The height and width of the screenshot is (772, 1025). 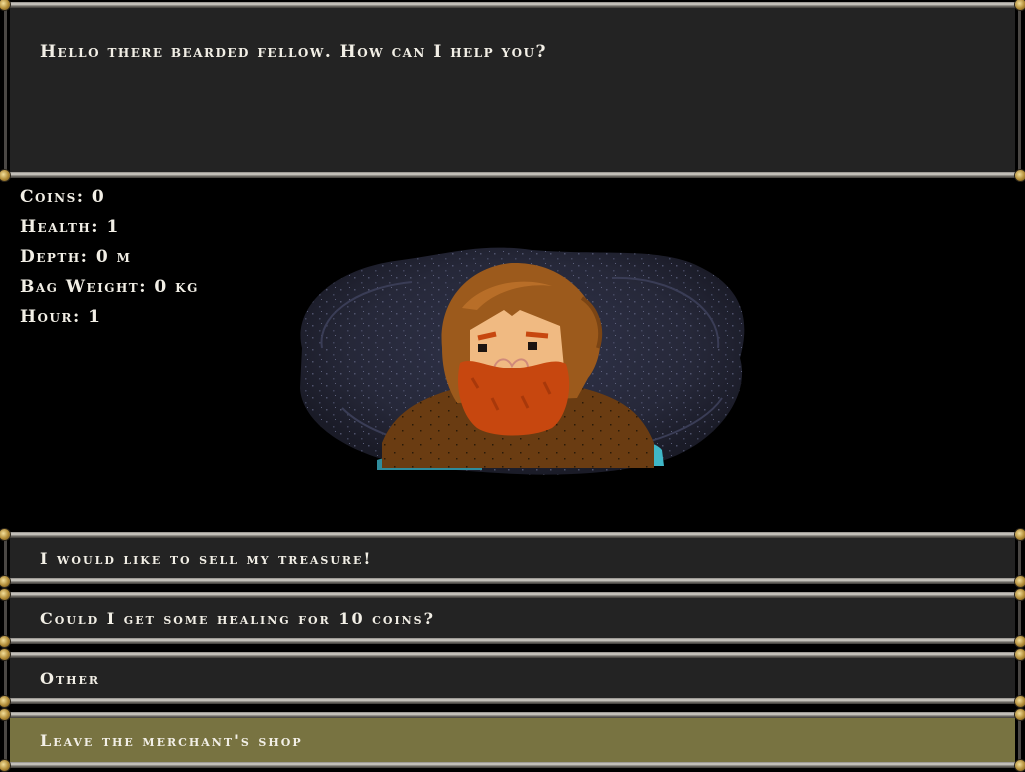 What do you see at coordinates (70, 678) in the screenshot?
I see `option-label: Other` at bounding box center [70, 678].